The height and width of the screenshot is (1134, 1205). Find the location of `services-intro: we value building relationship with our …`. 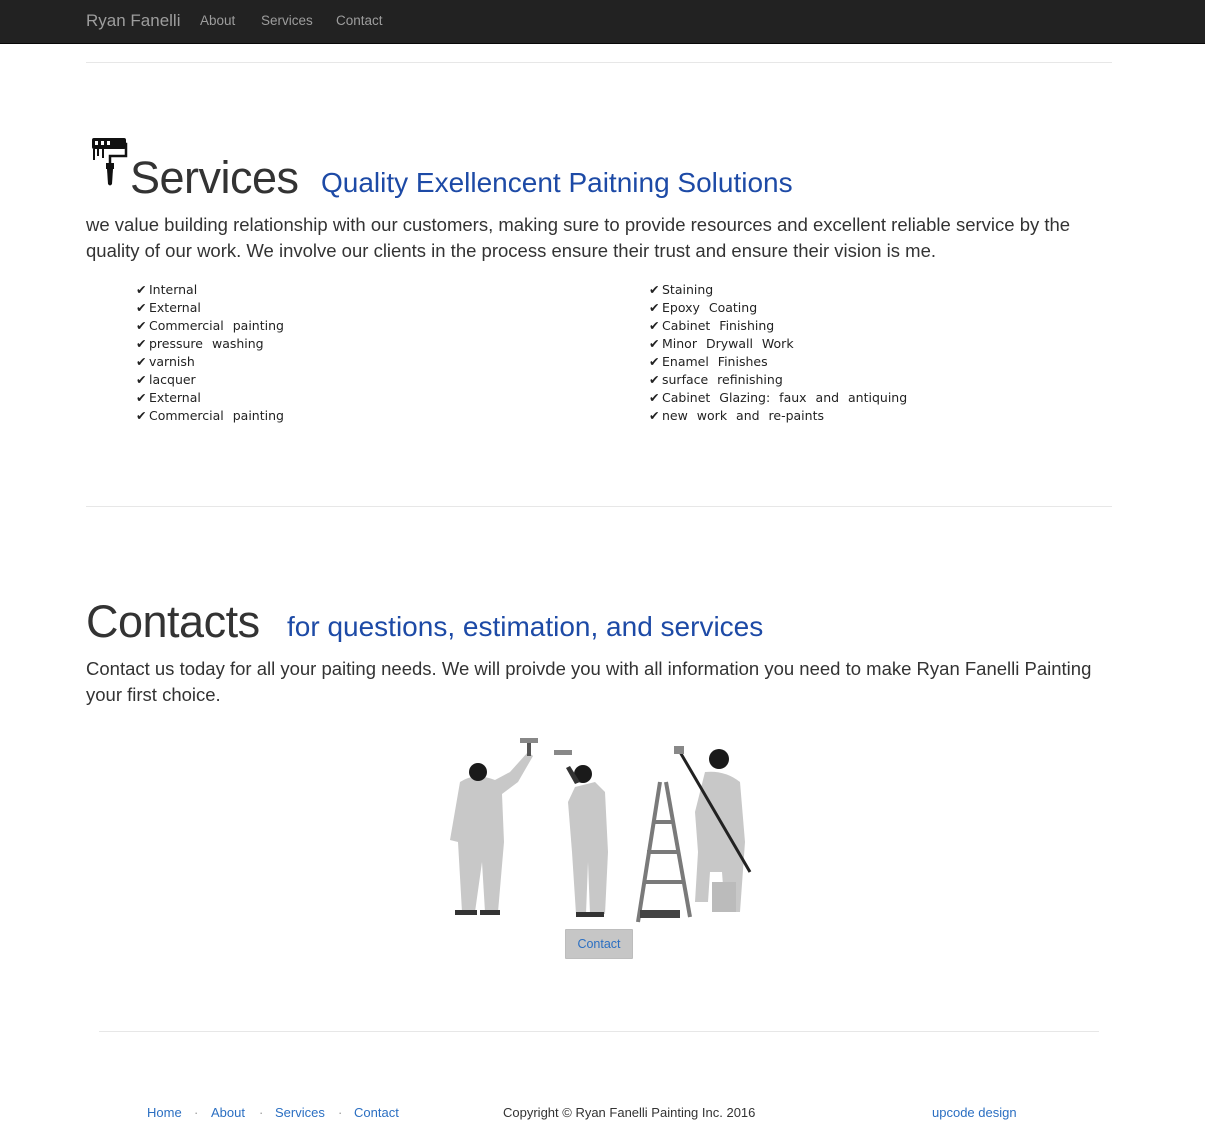

services-intro: we value building relationship with our … is located at coordinates (578, 237).